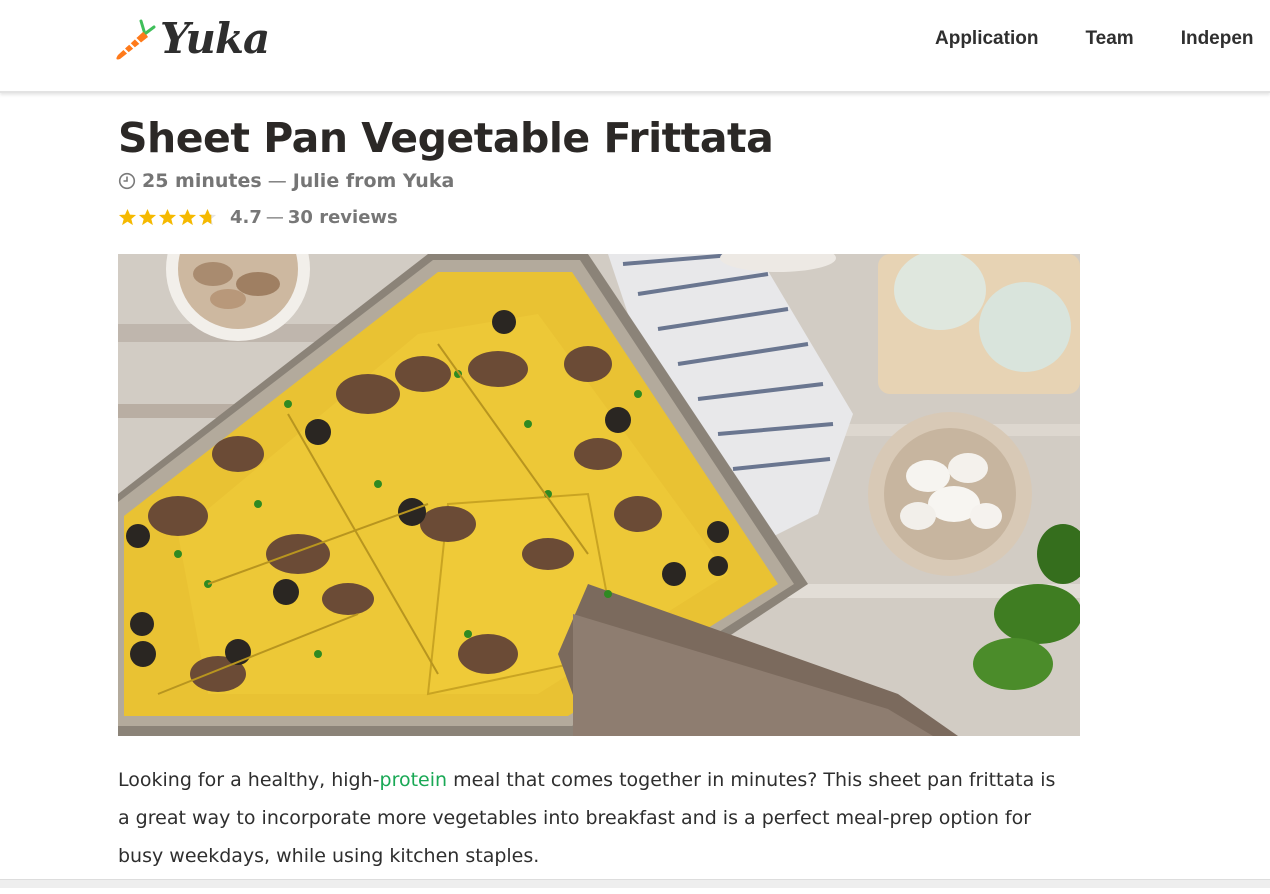  I want to click on clock-icon, so click(127, 181).